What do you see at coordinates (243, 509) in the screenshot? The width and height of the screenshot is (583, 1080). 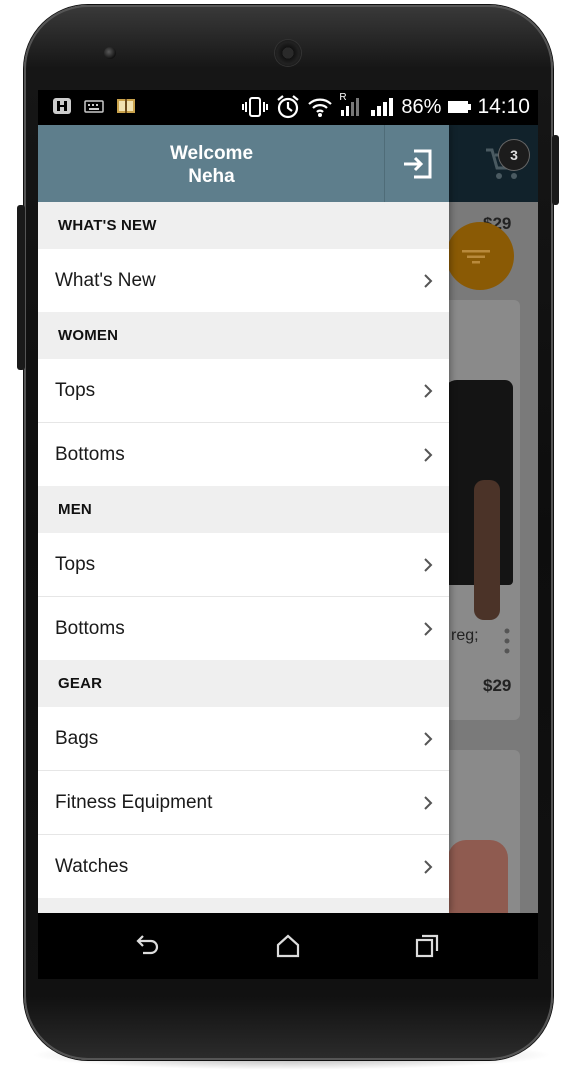 I see `section-header-men: MEN` at bounding box center [243, 509].